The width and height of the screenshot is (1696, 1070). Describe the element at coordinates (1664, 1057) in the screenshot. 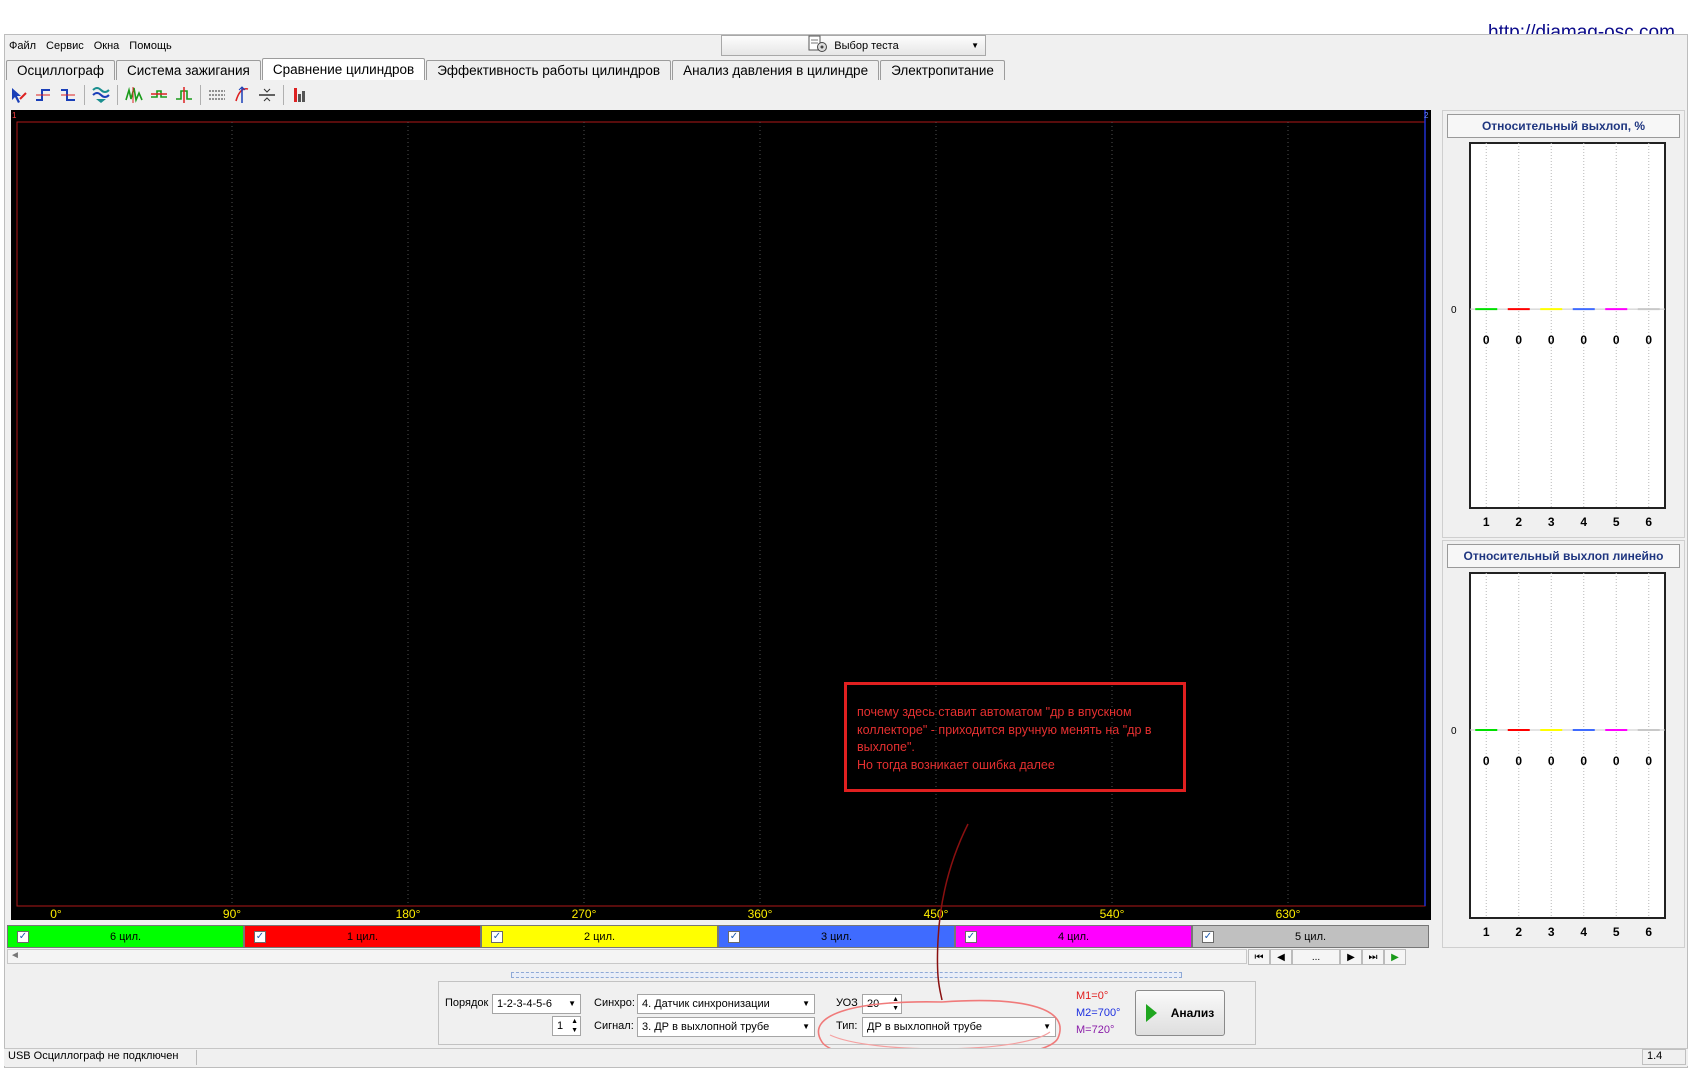

I see `version-label: 1.4` at that location.